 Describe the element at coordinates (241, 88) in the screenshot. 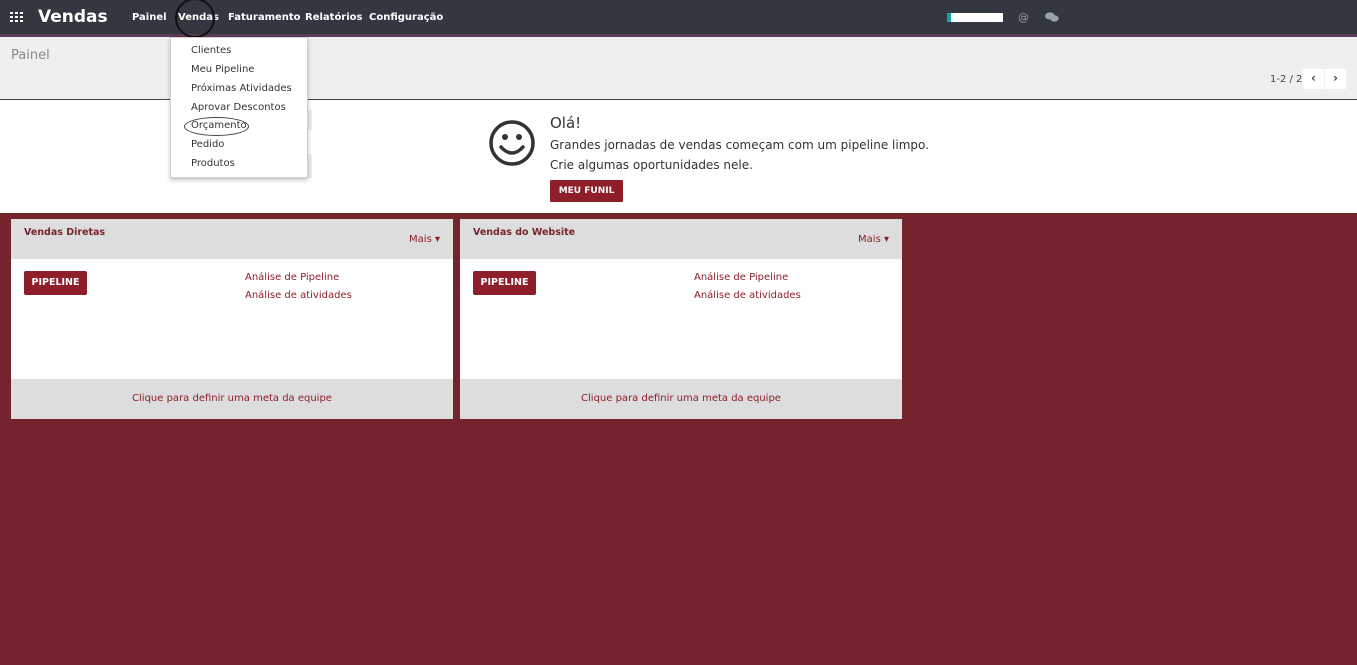

I see `menu-item-proximas-atividades: Próximas Atividades` at that location.